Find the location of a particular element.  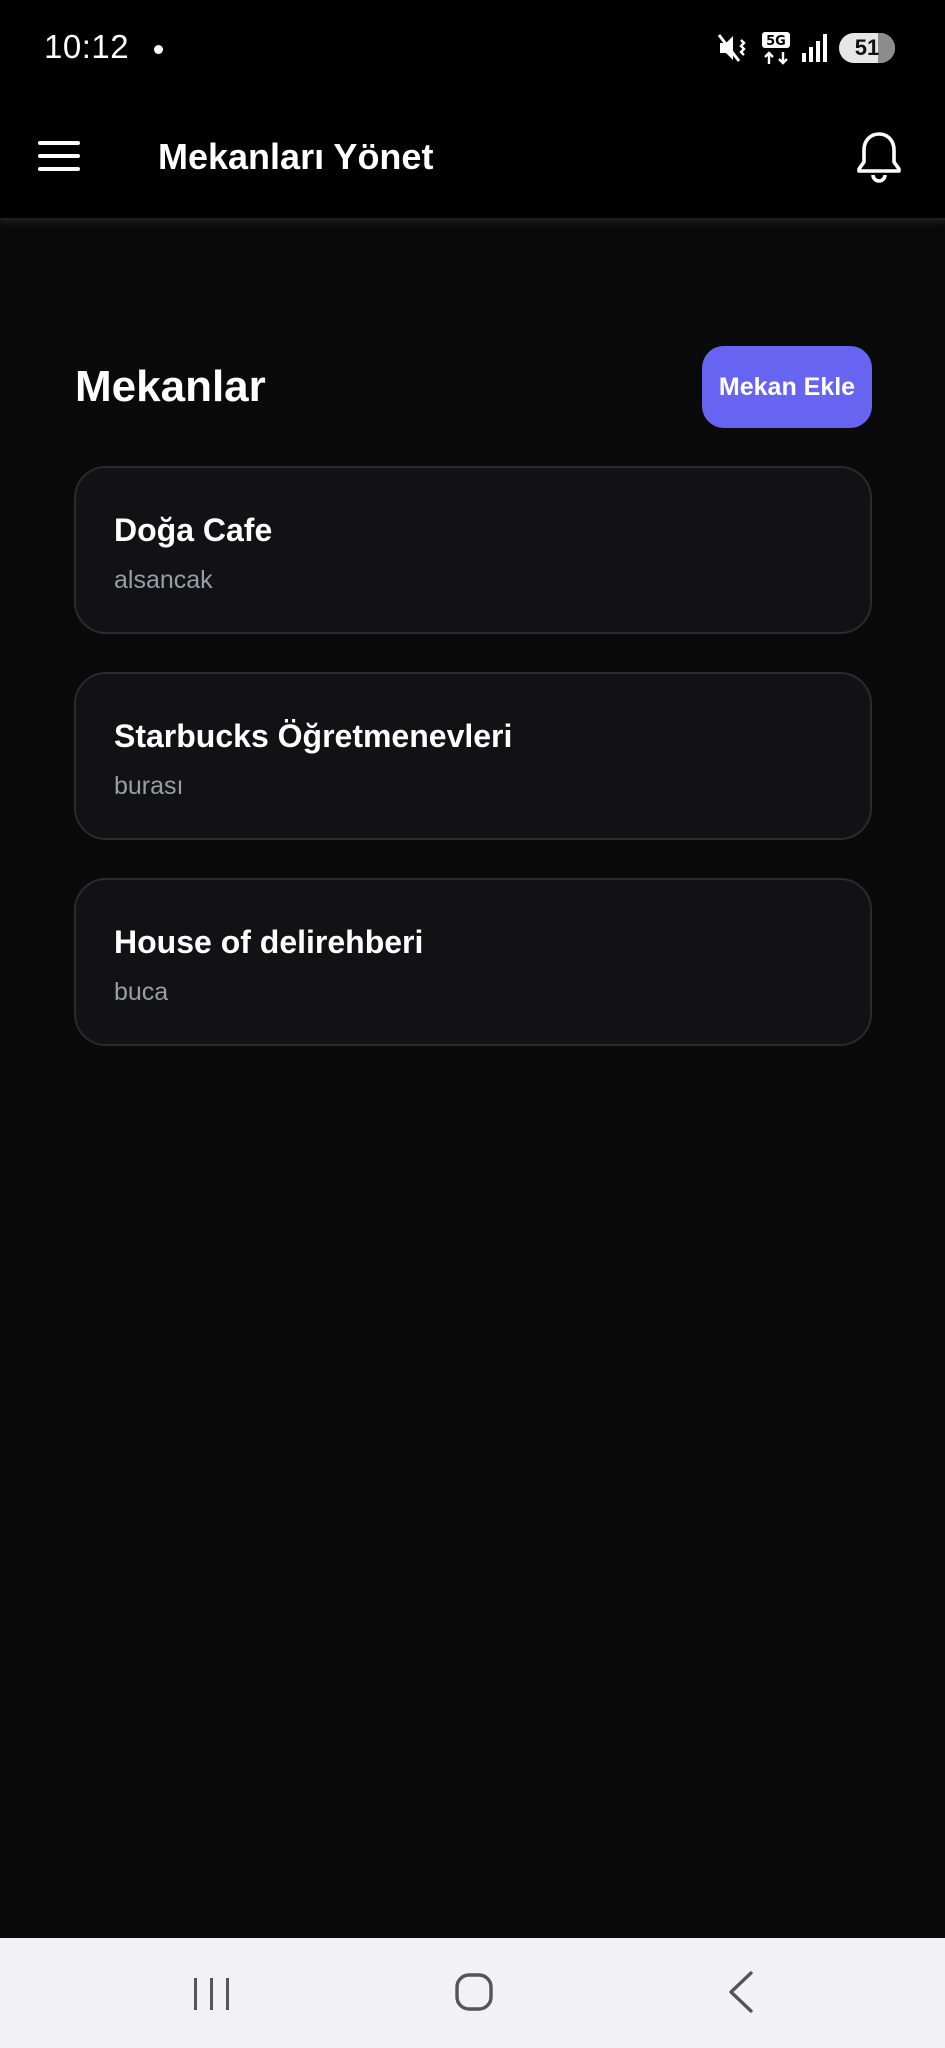

status-time: 10:12 is located at coordinates (87, 46).